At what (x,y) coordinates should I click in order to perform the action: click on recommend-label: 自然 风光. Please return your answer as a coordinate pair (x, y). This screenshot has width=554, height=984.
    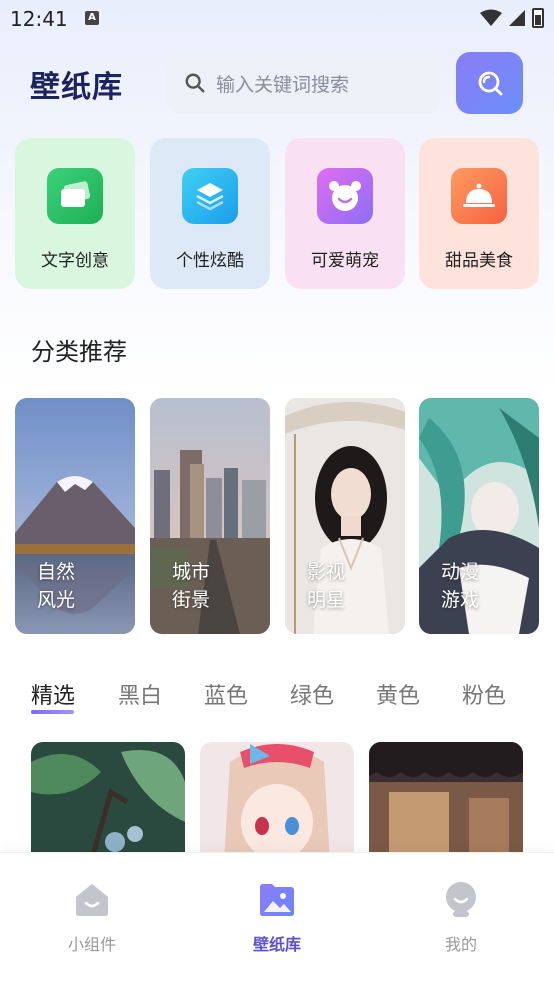
    Looking at the image, I should click on (56, 586).